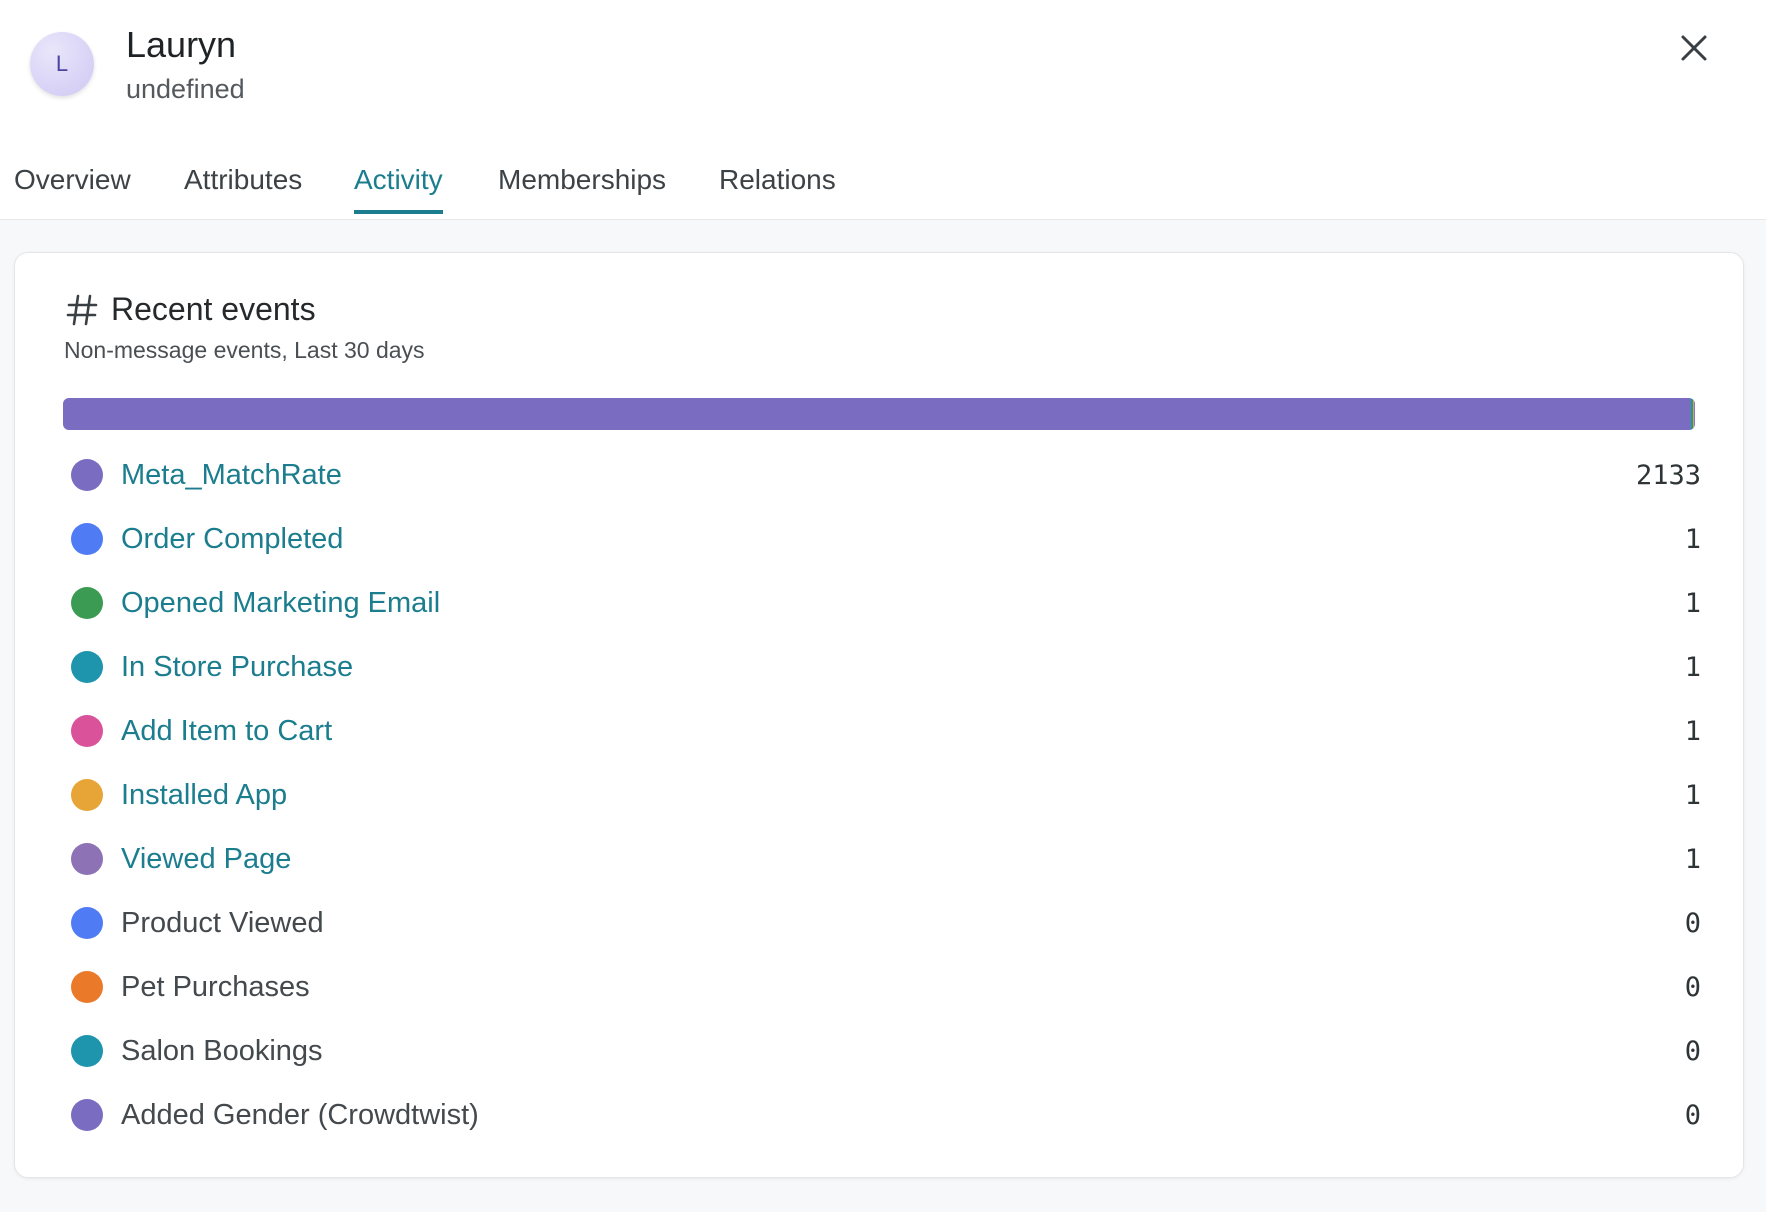 The width and height of the screenshot is (1766, 1212). I want to click on event-name: Order Completed, so click(232, 539).